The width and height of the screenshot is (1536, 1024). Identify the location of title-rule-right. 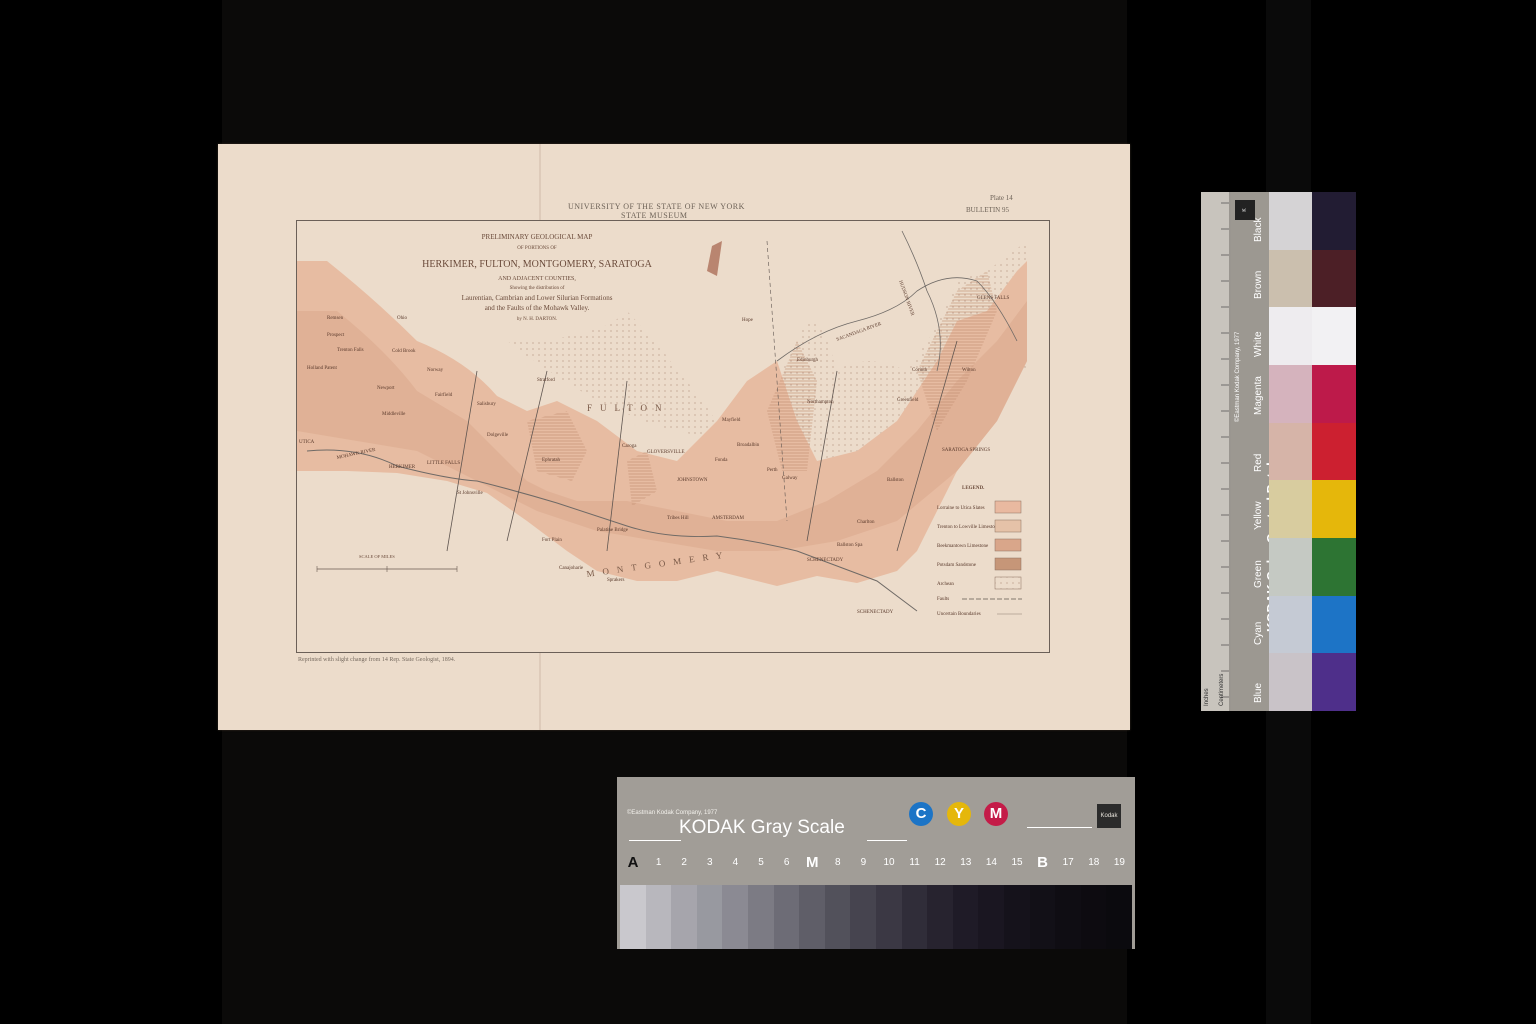
(1059, 827).